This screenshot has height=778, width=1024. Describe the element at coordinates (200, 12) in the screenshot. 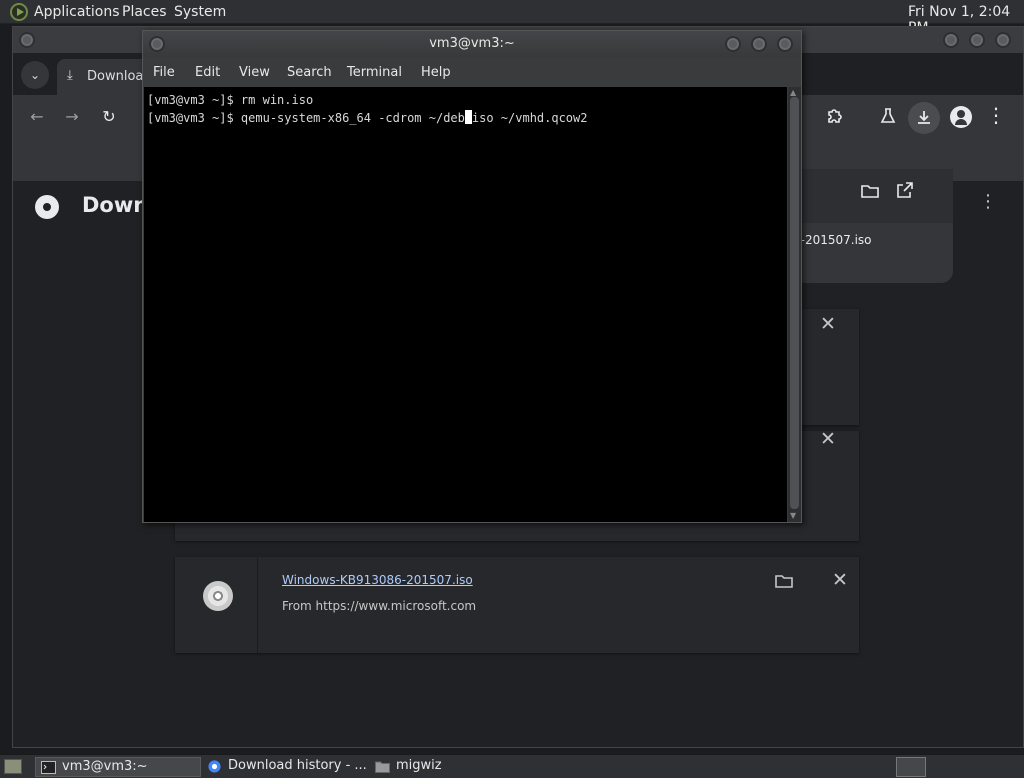

I see `menu-system: System` at that location.